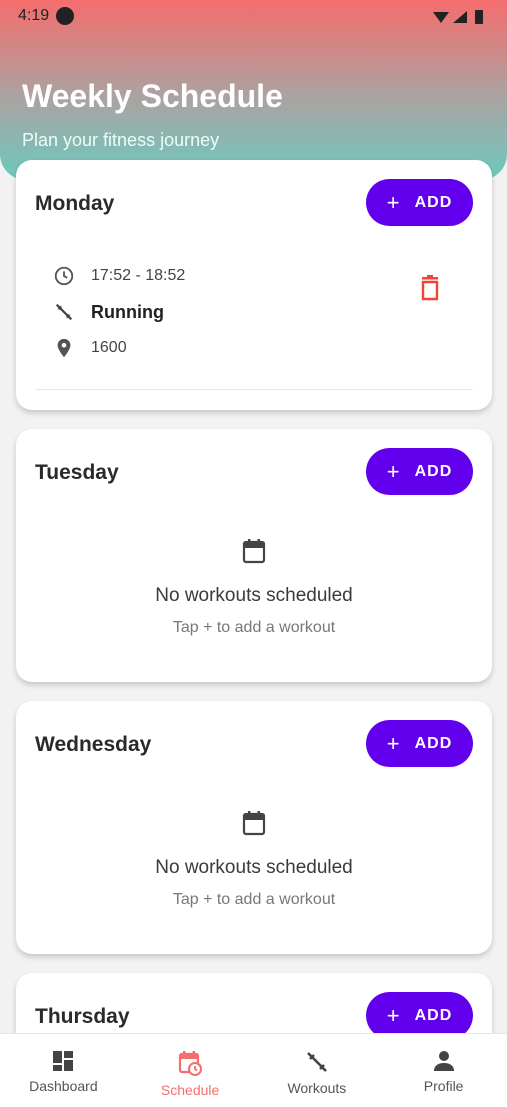  I want to click on delete-icon, so click(430, 288).